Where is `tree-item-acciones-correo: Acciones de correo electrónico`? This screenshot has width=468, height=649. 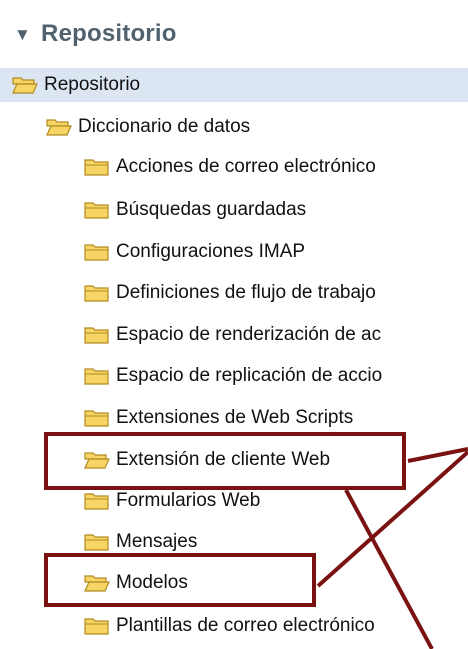
tree-item-acciones-correo: Acciones de correo electrónico is located at coordinates (230, 167).